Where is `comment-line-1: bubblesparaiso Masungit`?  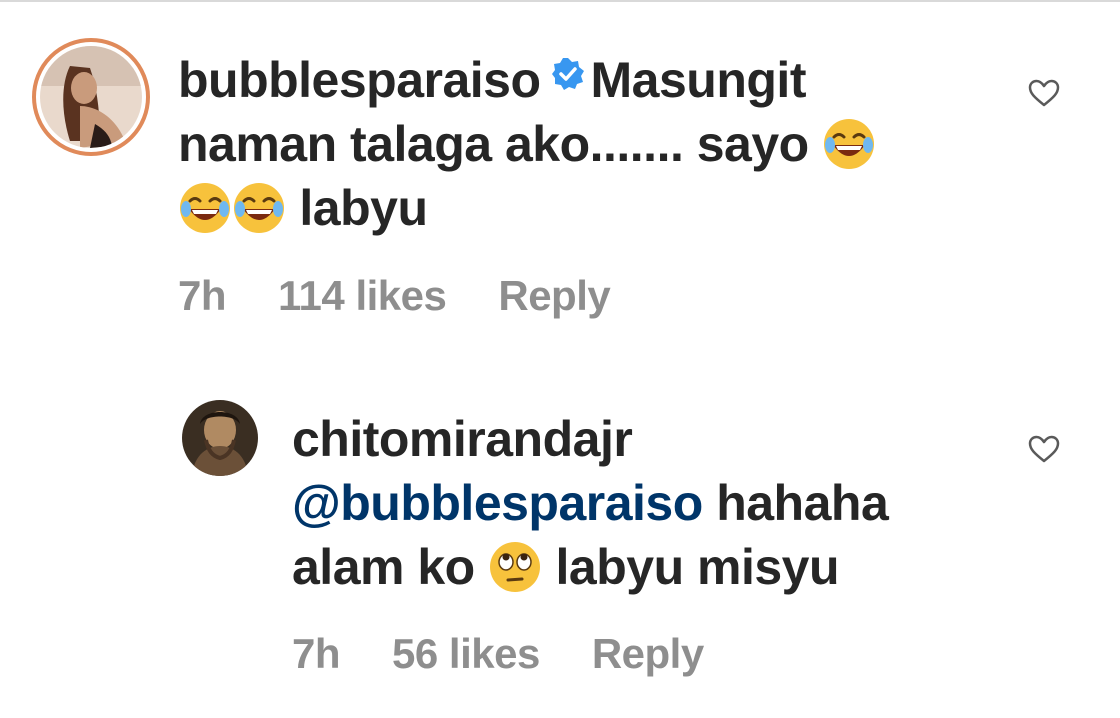 comment-line-1: bubblesparaiso Masungit is located at coordinates (578, 80).